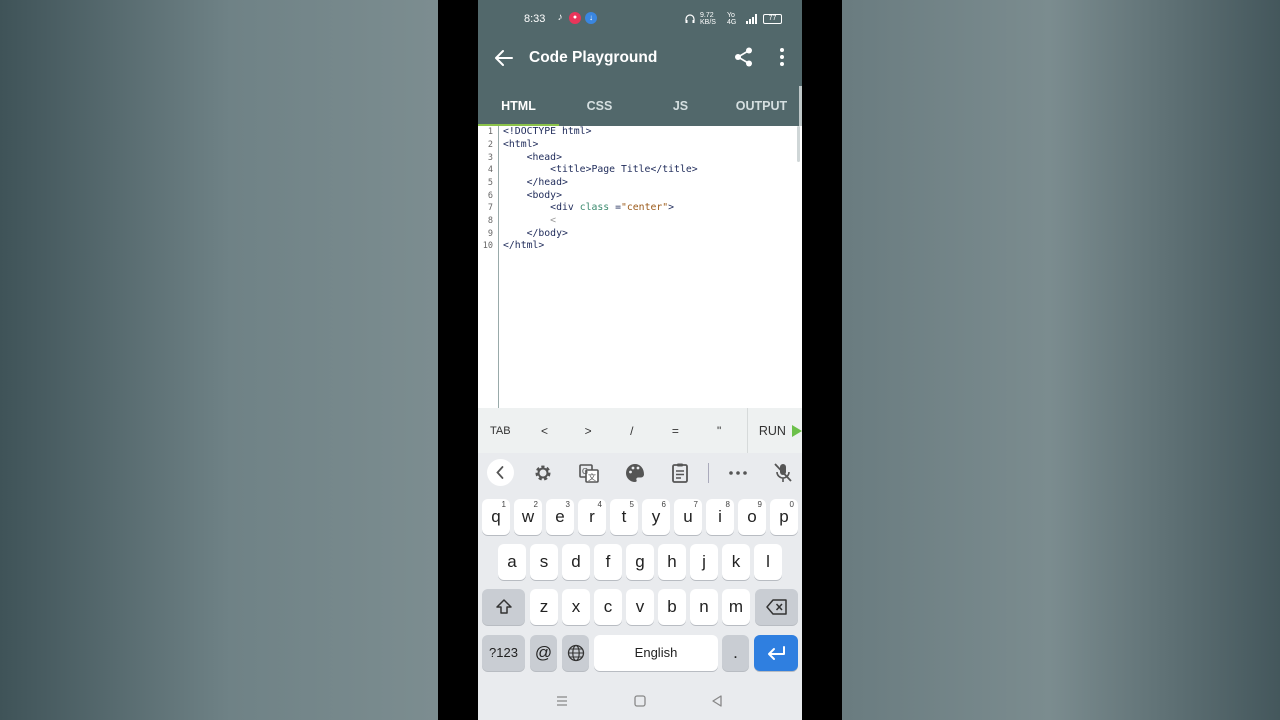 The width and height of the screenshot is (1280, 720). I want to click on code-line: </body>, so click(535, 233).